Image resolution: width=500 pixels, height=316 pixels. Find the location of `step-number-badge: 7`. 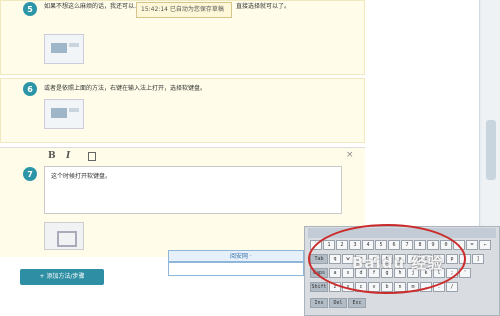

step-number-badge: 7 is located at coordinates (30, 174).